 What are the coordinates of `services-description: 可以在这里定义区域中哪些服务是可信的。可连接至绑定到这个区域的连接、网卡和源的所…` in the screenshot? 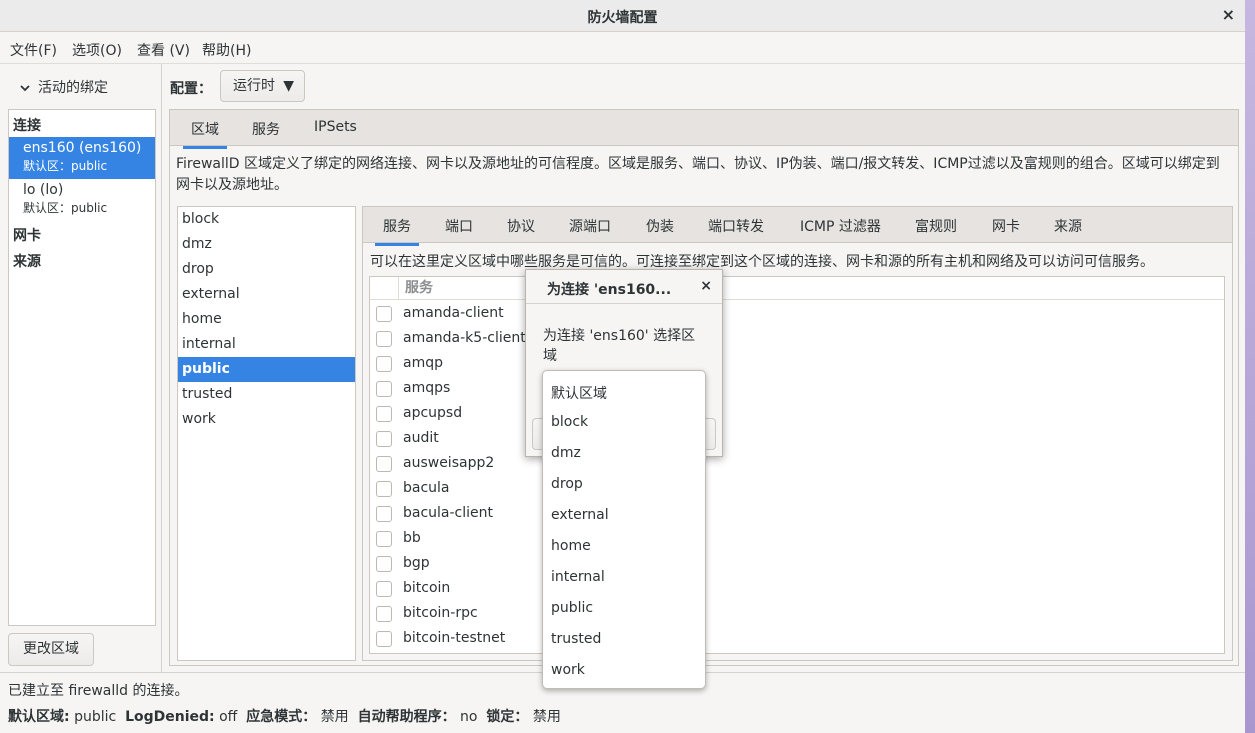 It's located at (762, 262).